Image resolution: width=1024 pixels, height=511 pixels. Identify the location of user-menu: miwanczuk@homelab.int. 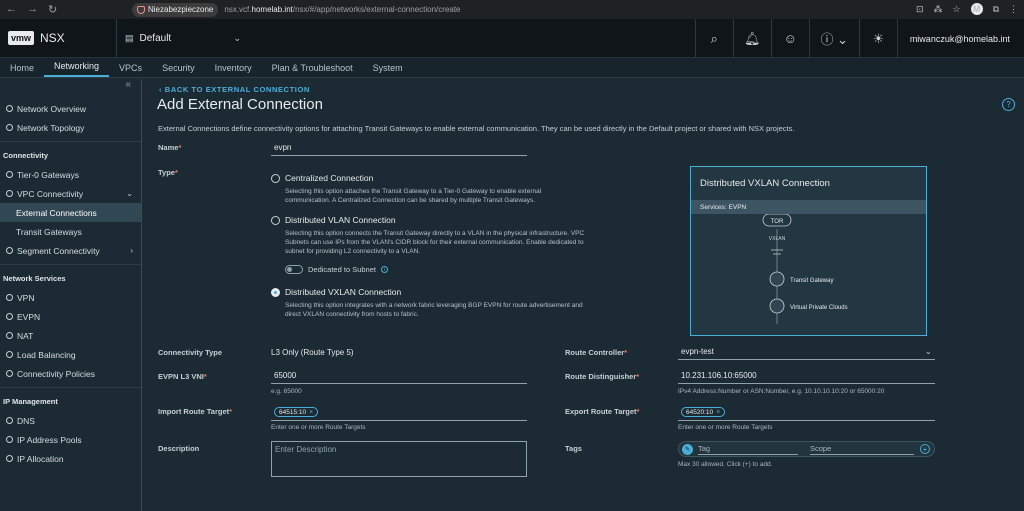
(960, 38).